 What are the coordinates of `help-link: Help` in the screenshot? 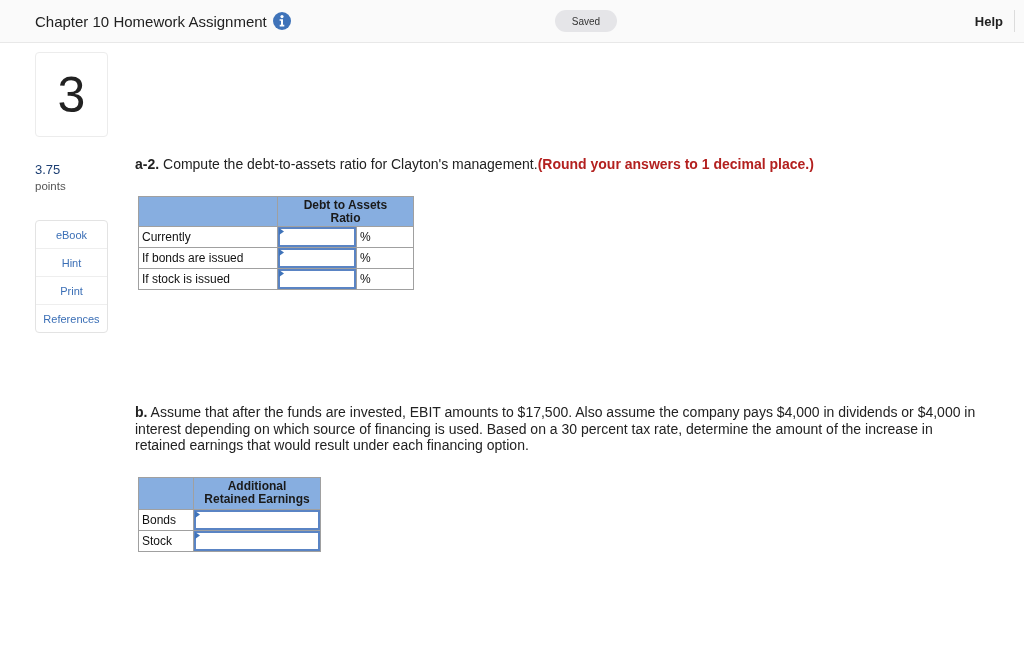 It's located at (988, 21).